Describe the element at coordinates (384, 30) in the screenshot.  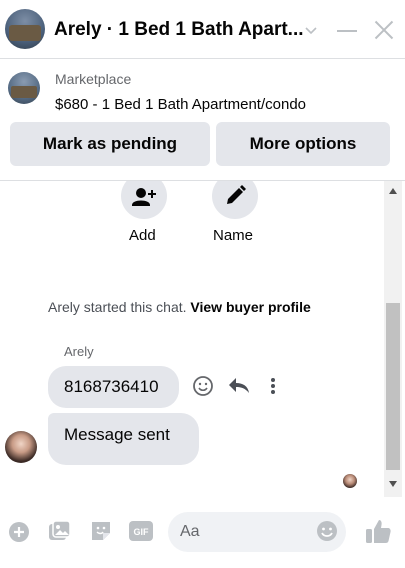
I see `close-icon` at that location.